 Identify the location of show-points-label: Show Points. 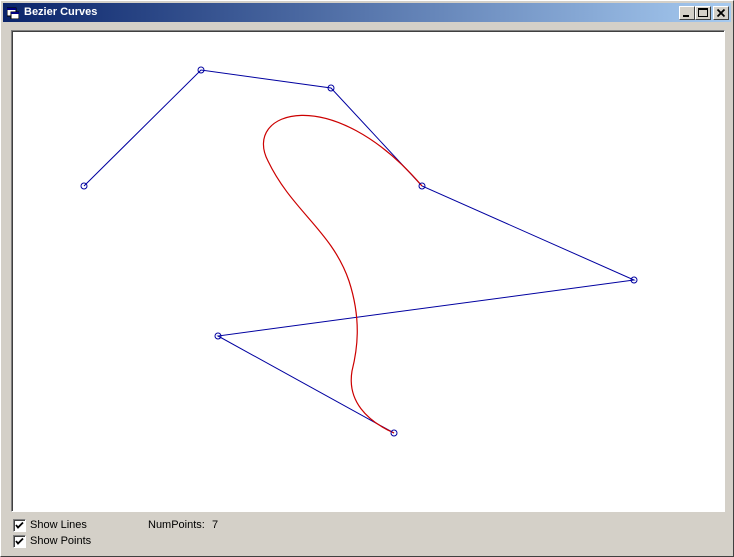
(60, 541).